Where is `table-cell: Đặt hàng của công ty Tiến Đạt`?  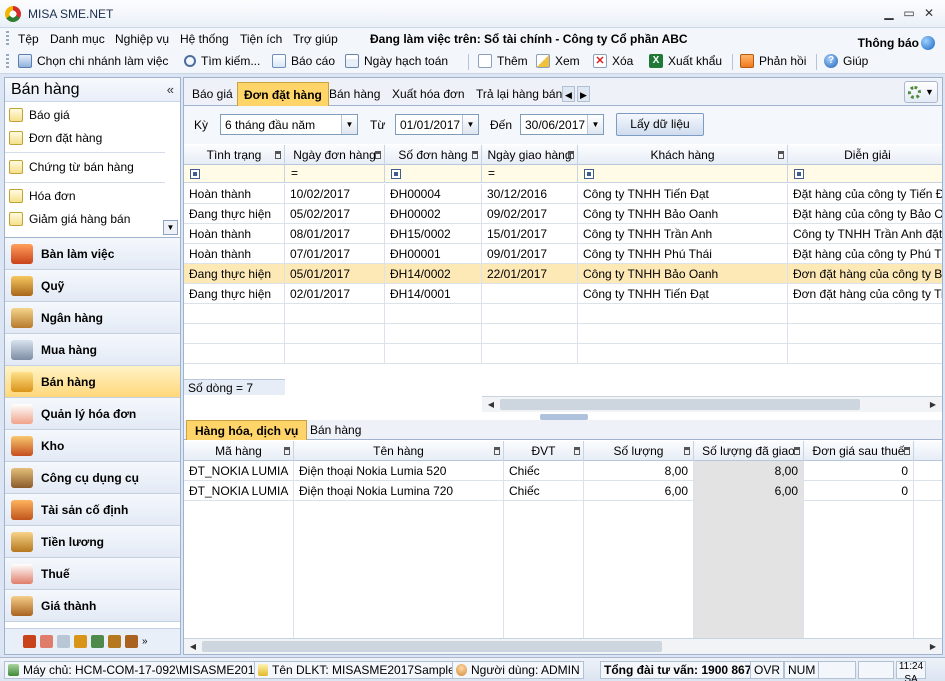
table-cell: Đặt hàng của công ty Tiến Đạt is located at coordinates (865, 194).